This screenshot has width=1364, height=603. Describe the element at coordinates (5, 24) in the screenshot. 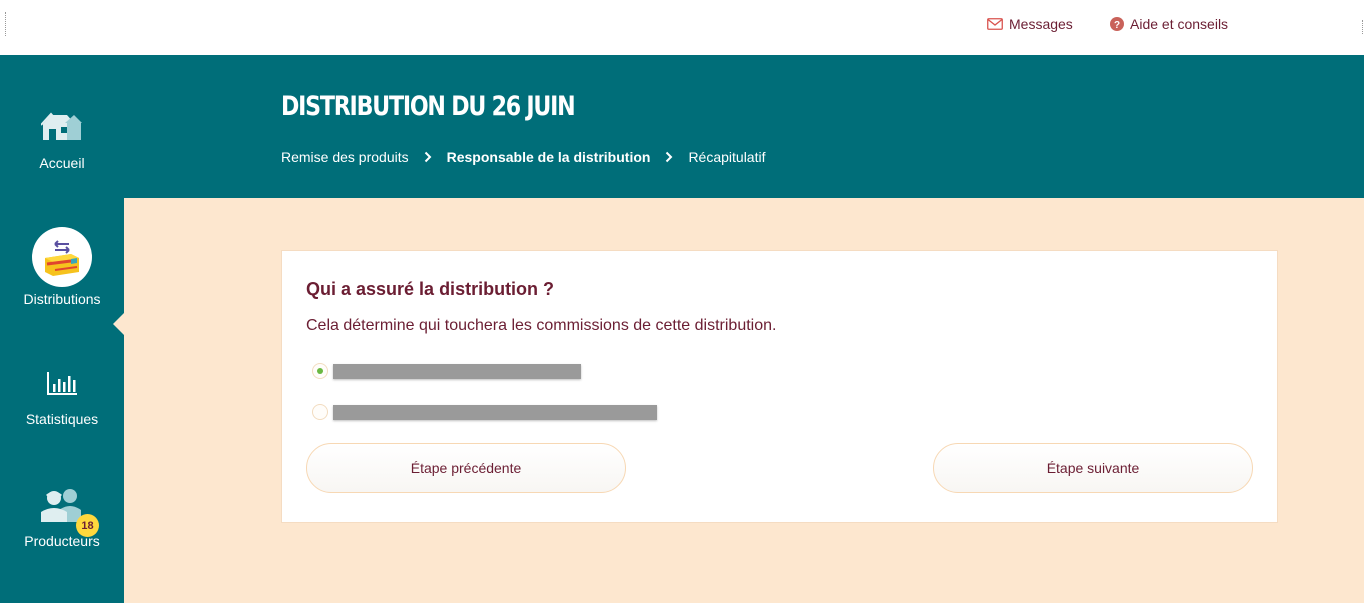

I see `top-bar-edge-left` at that location.